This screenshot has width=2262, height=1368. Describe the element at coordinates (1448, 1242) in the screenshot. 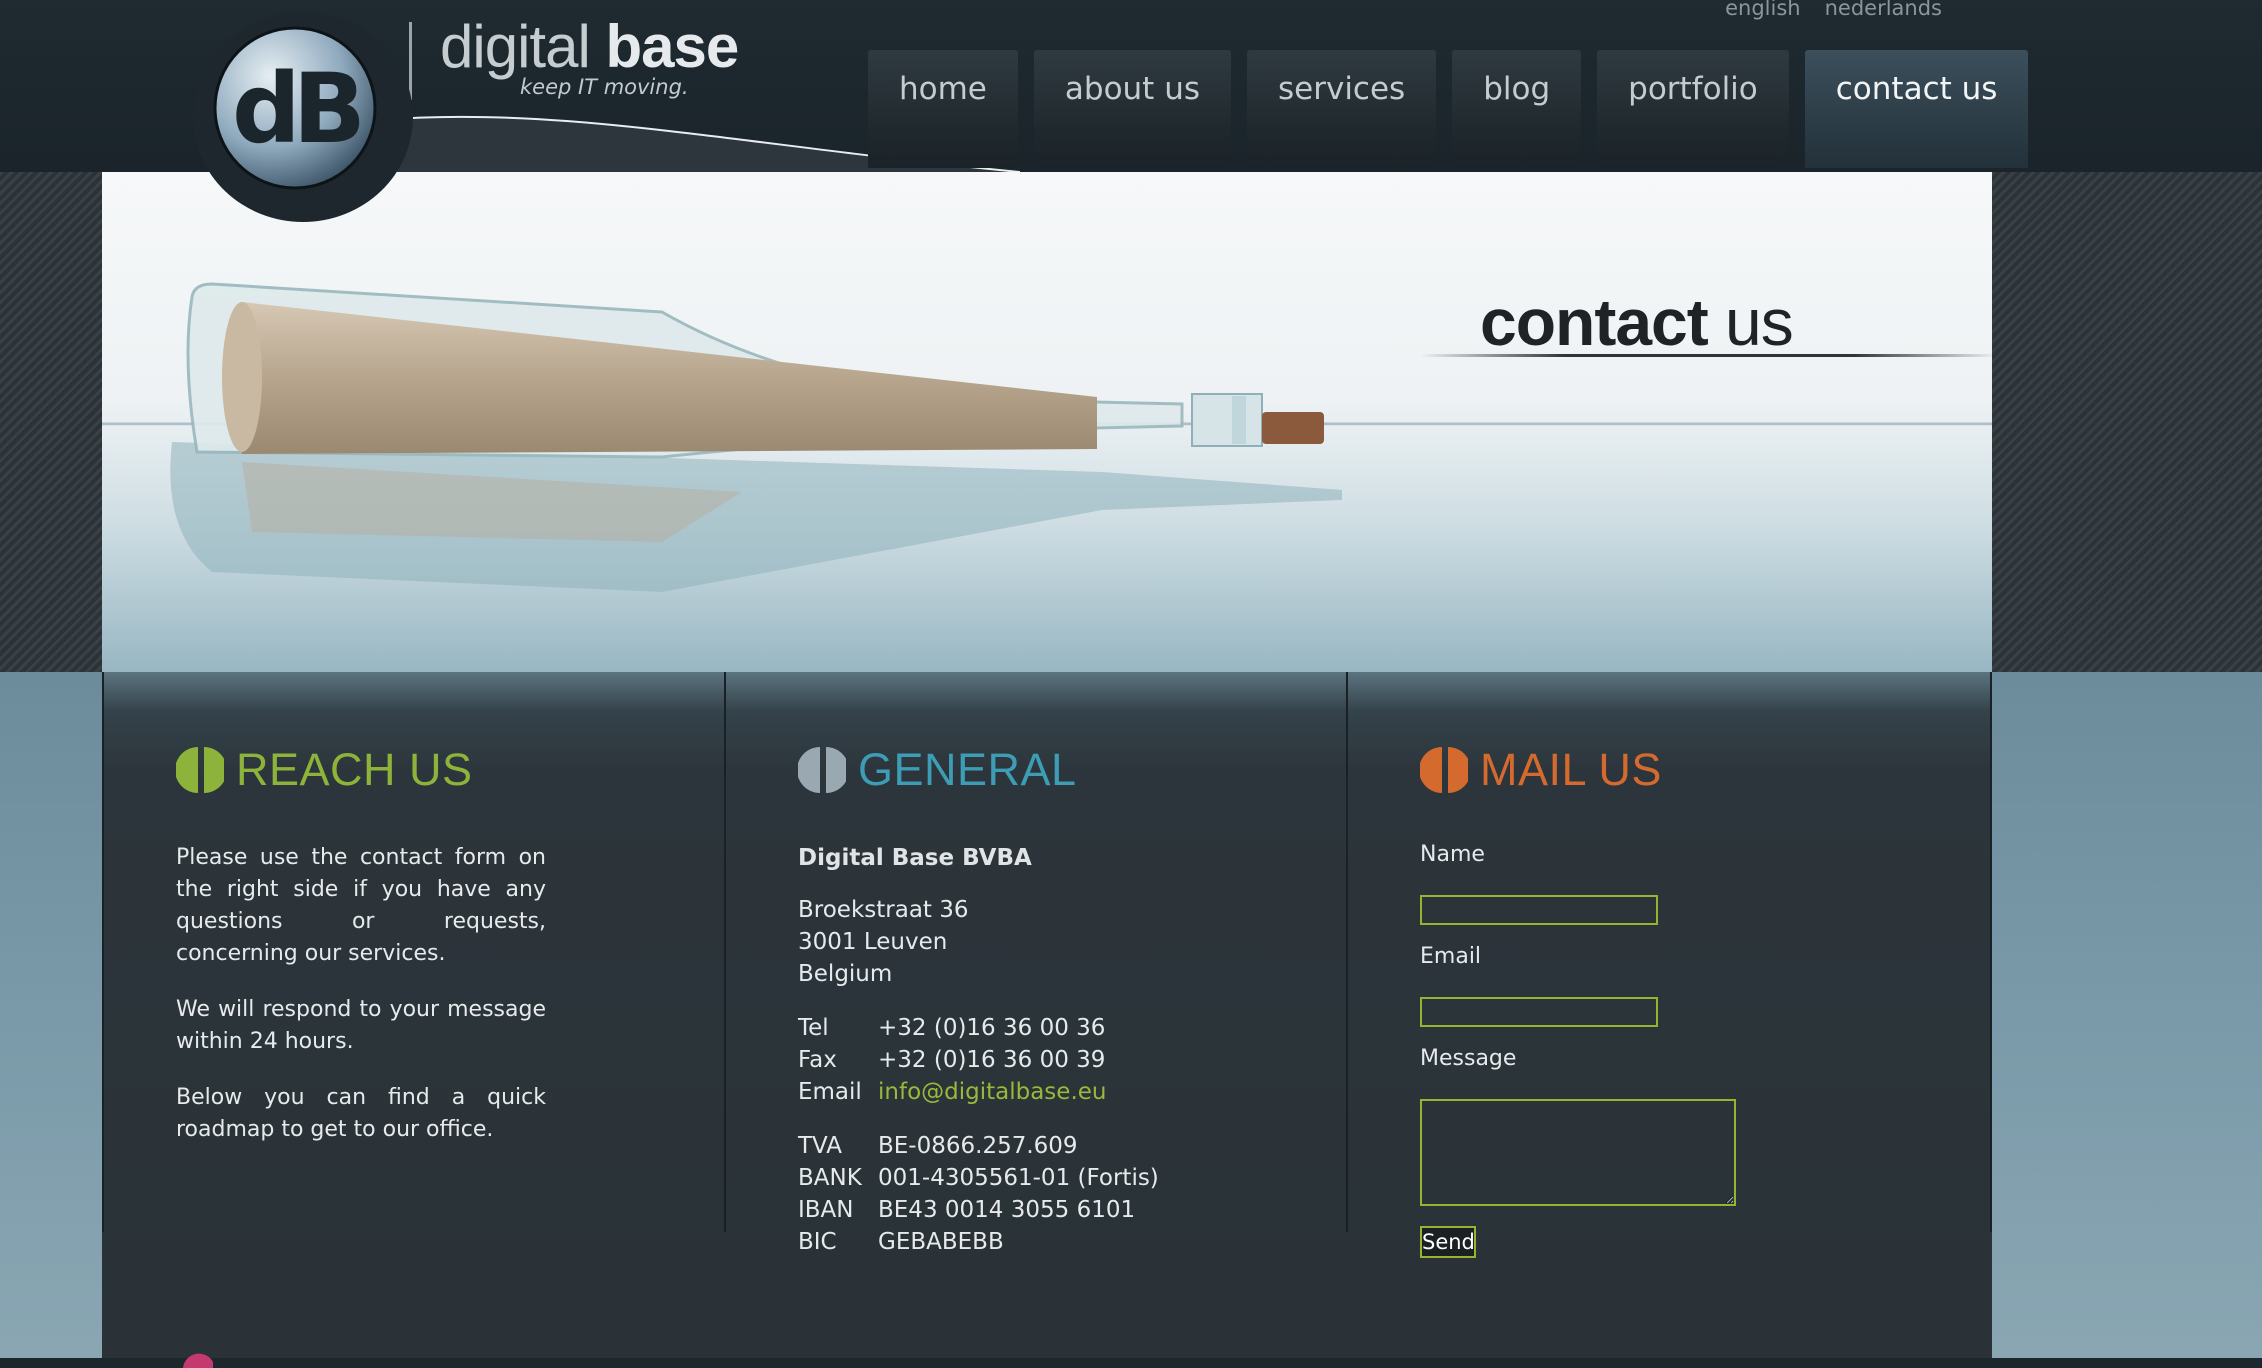

I see `send-button: Send` at that location.